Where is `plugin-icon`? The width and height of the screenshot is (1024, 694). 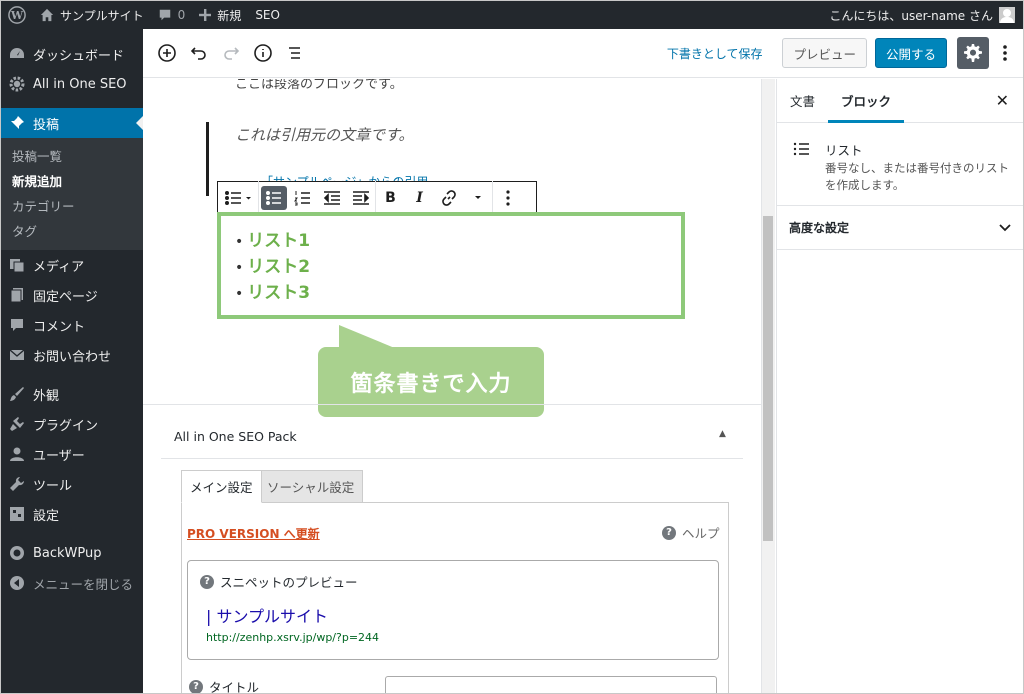 plugin-icon is located at coordinates (17, 424).